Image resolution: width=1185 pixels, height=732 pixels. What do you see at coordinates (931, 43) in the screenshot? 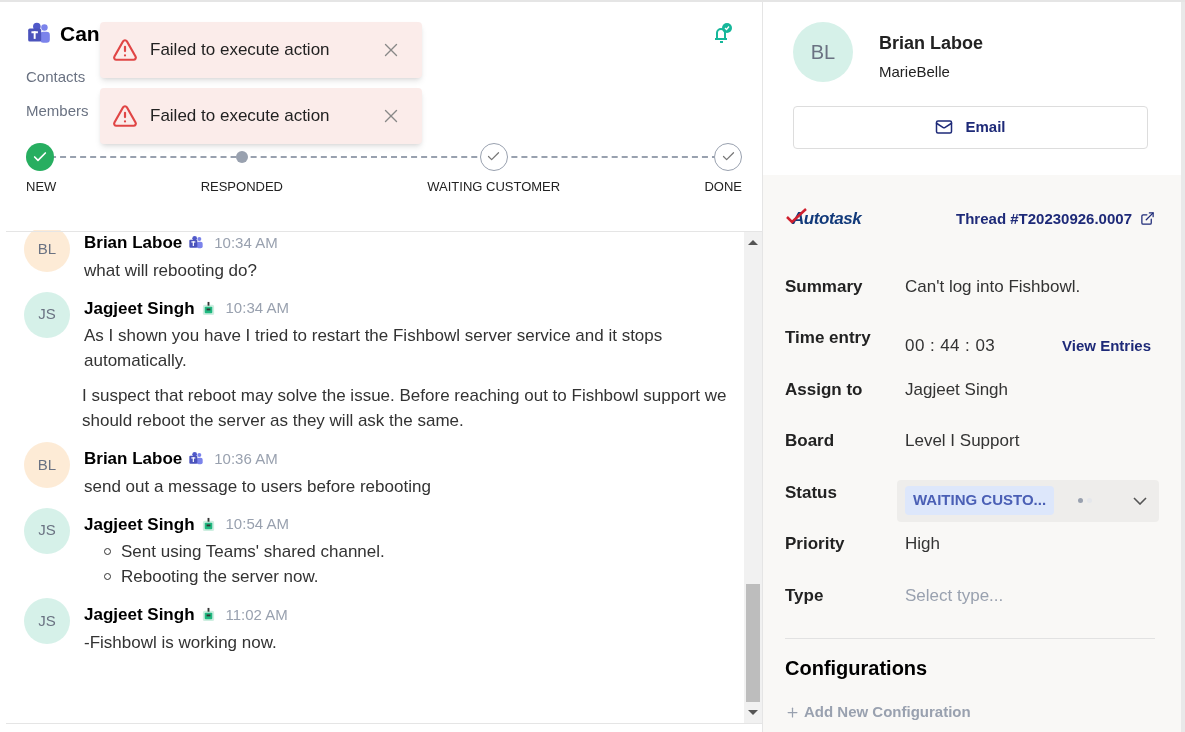
I see `contact-name: Brian Laboe` at bounding box center [931, 43].